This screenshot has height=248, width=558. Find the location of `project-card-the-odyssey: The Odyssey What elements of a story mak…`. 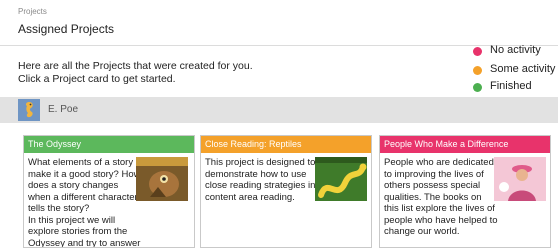

project-card-the-odyssey: The Odyssey What elements of a story mak… is located at coordinates (109, 191).